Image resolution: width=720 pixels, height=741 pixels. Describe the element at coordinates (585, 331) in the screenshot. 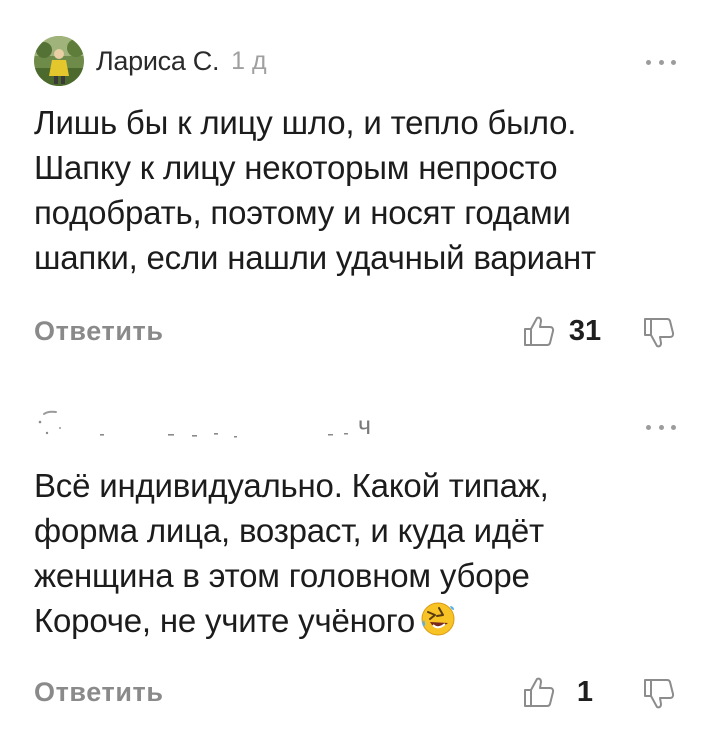

I see `likes-count: 31` at that location.